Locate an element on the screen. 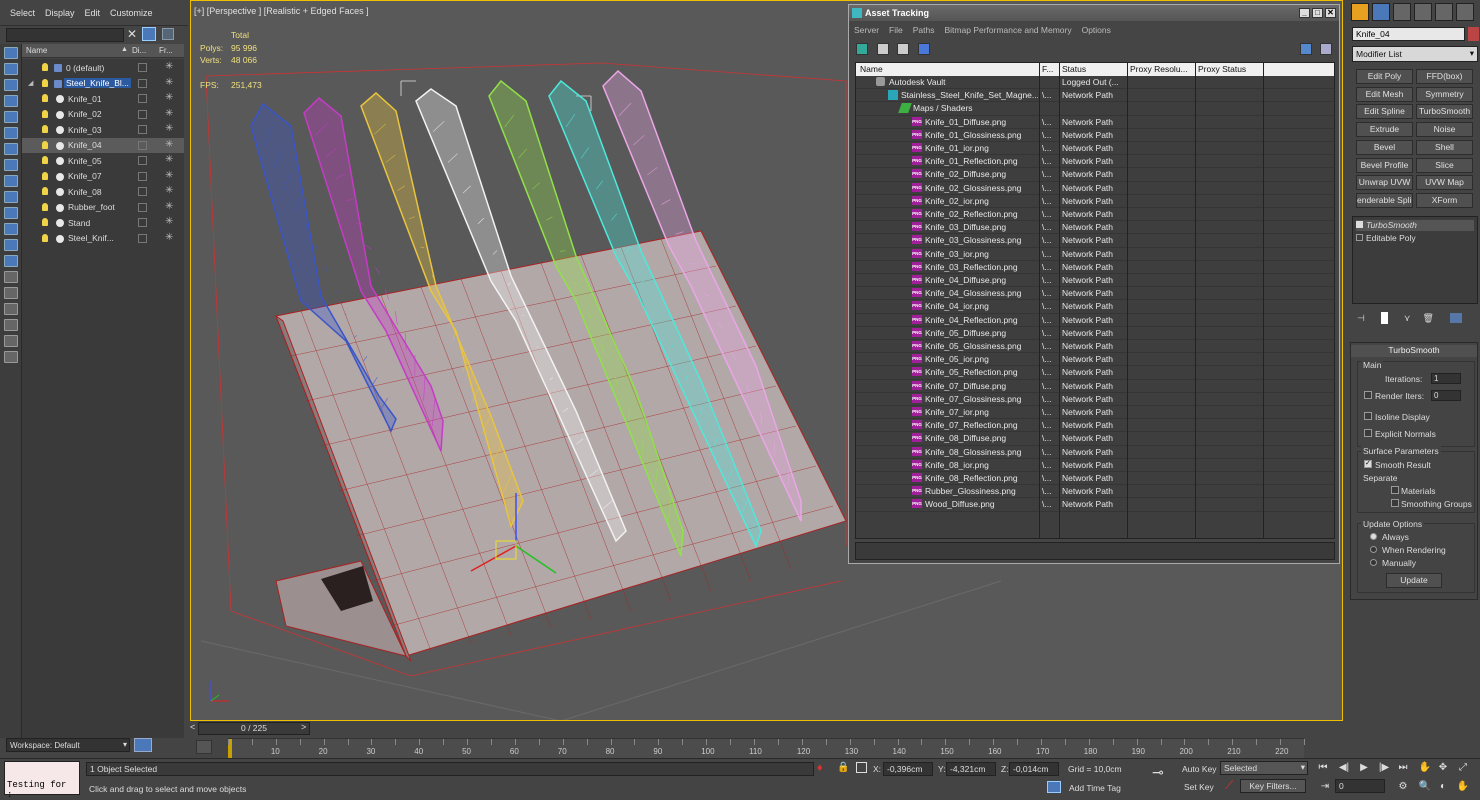 The width and height of the screenshot is (1480, 800). minimize-icon: _ is located at coordinates (1304, 13).